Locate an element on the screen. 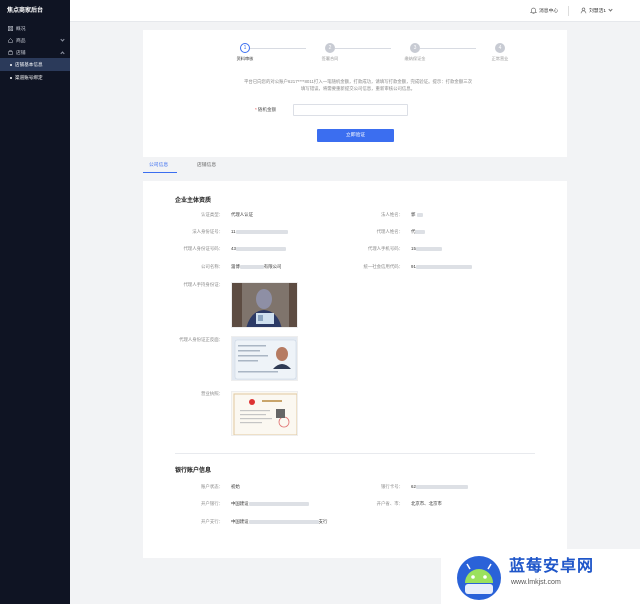  bullet-icon is located at coordinates (11, 77).